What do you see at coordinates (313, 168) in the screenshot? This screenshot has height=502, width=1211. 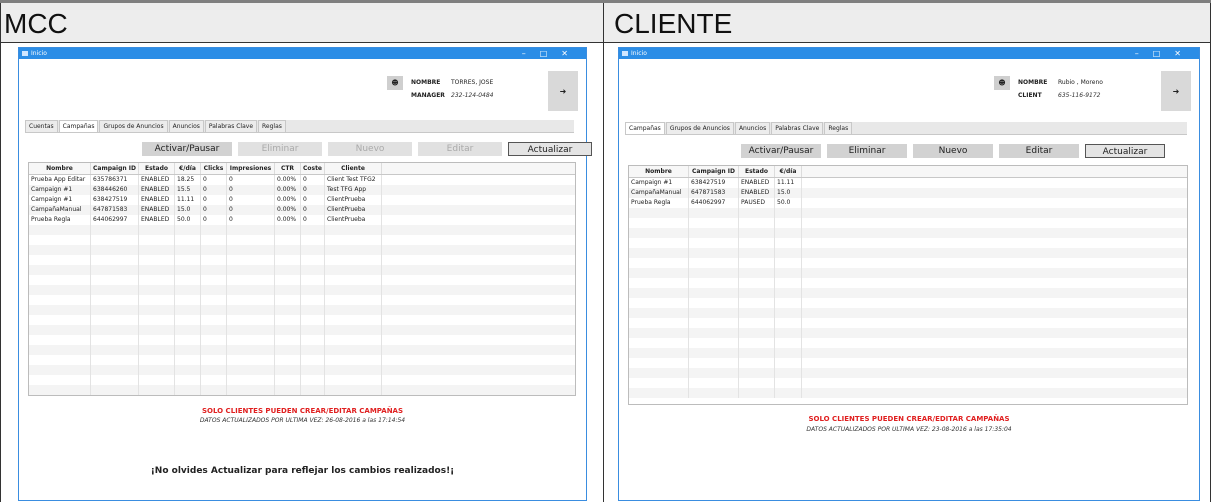 I see `column-header: Coste` at bounding box center [313, 168].